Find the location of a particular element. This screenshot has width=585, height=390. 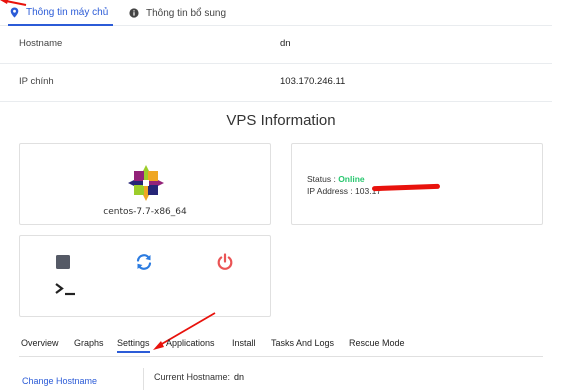

power-button is located at coordinates (225, 262).